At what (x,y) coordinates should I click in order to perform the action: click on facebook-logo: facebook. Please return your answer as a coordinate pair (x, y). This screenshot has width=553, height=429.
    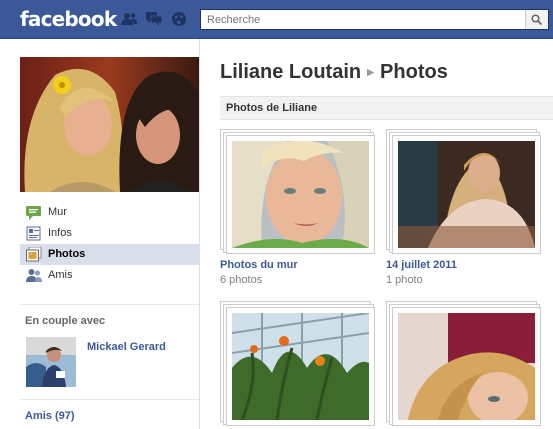
    Looking at the image, I should click on (68, 19).